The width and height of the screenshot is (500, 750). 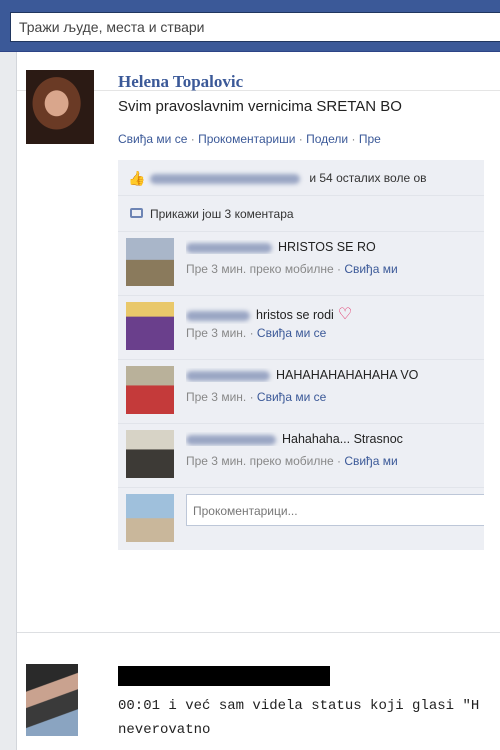 What do you see at coordinates (260, 106) in the screenshot?
I see `post-text: Svim pravoslavnim vernicima SRETAN BO` at bounding box center [260, 106].